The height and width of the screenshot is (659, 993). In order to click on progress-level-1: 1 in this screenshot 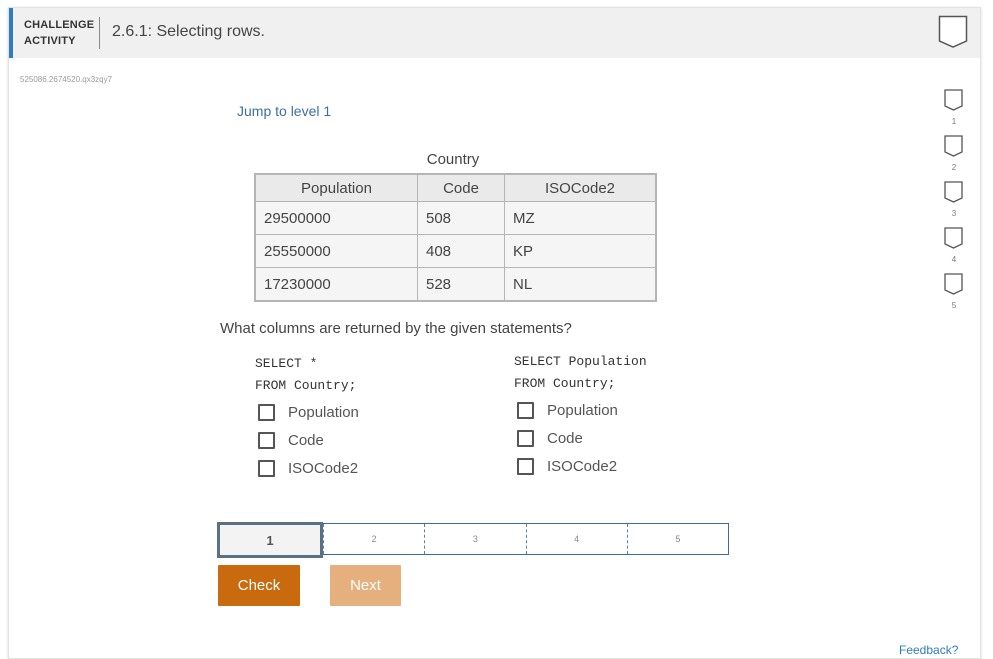, I will do `click(954, 112)`.